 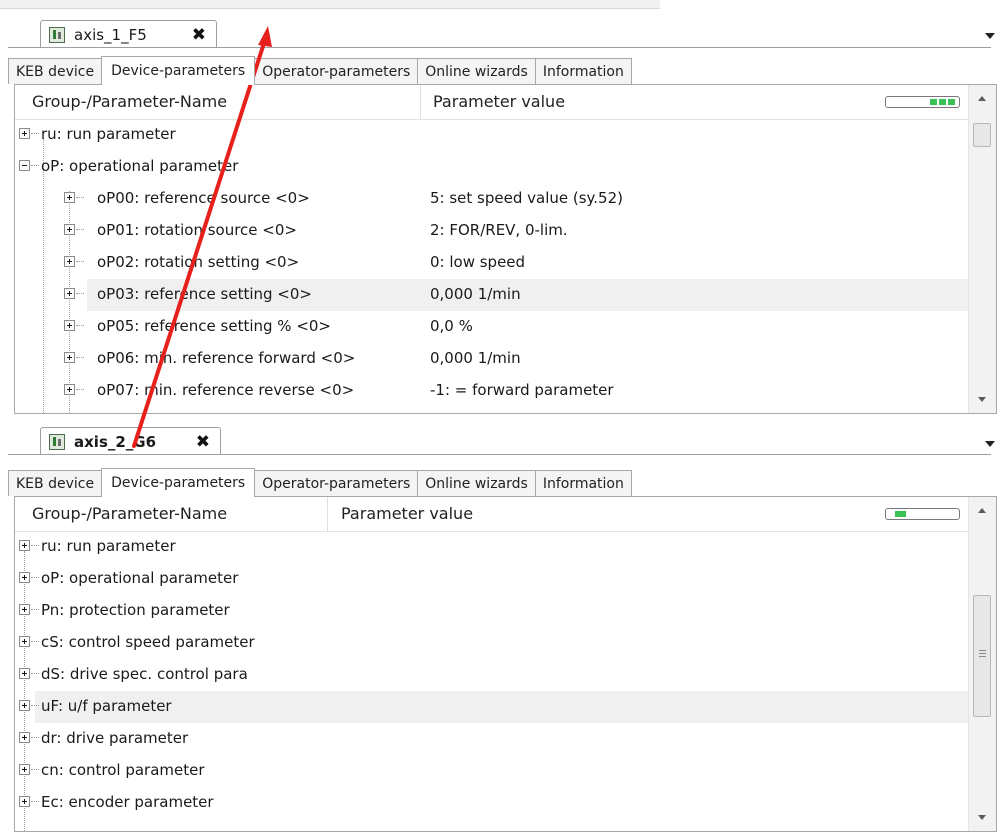 I want to click on tree-row: cn: control parameter, so click(x=491, y=771).